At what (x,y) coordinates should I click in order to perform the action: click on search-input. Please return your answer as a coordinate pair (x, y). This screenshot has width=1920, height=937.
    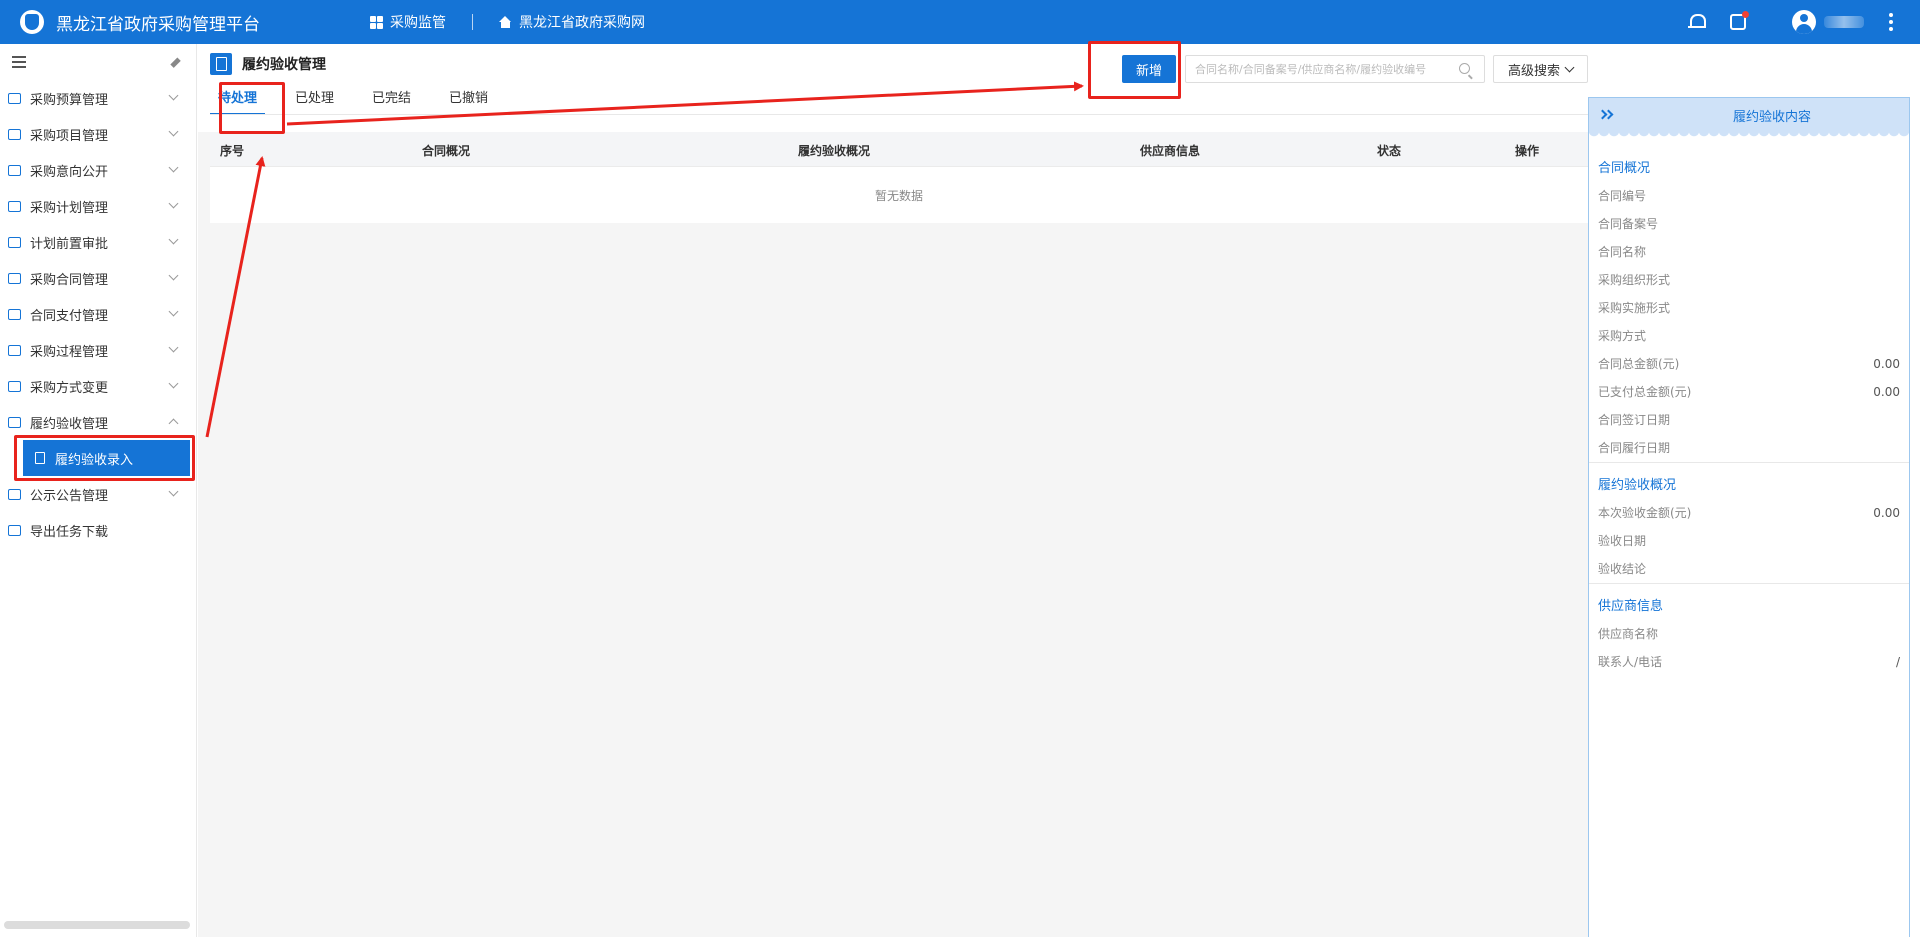
    Looking at the image, I should click on (1321, 69).